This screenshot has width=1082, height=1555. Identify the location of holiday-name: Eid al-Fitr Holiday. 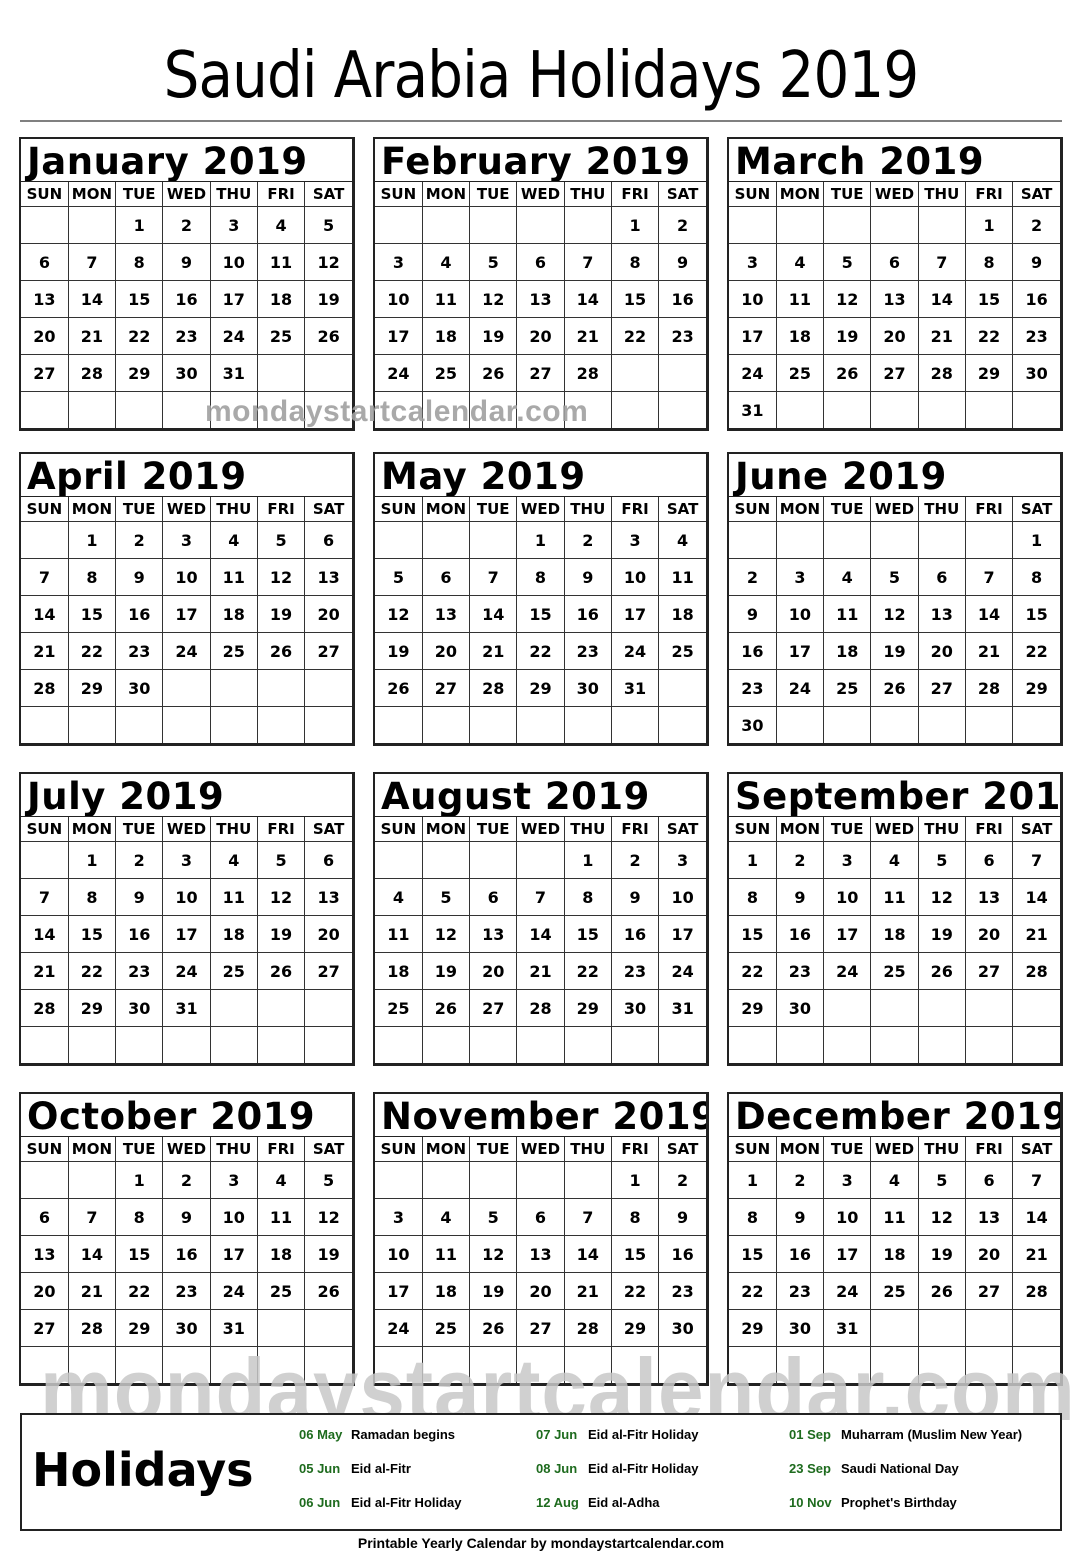
(406, 1502).